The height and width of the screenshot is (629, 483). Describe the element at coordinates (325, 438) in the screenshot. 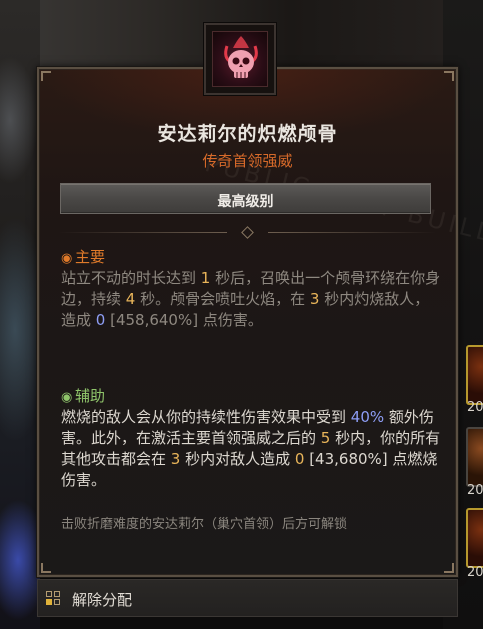

I see `assist-effect-value: 5` at that location.